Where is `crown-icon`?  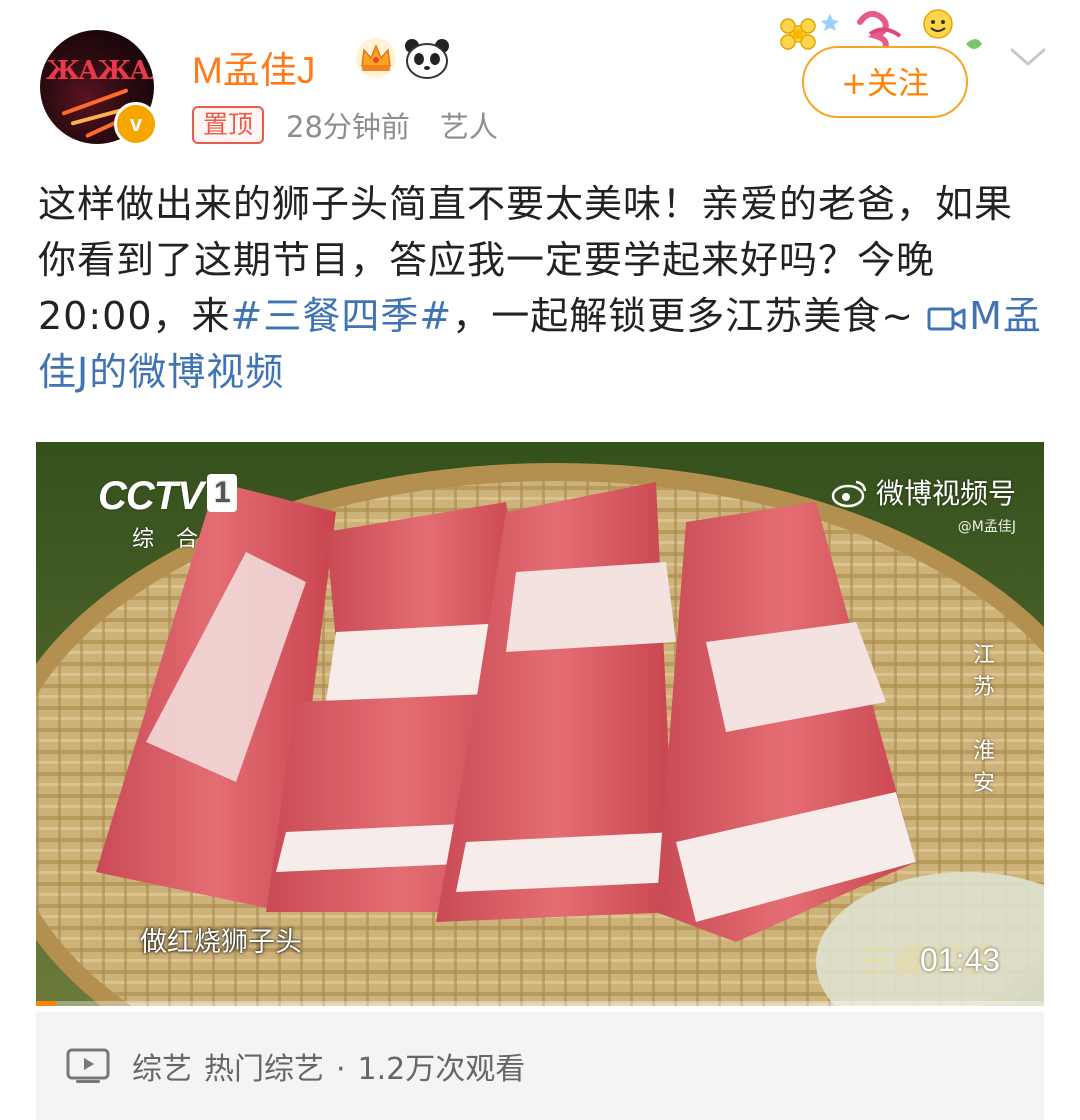
crown-icon is located at coordinates (376, 58).